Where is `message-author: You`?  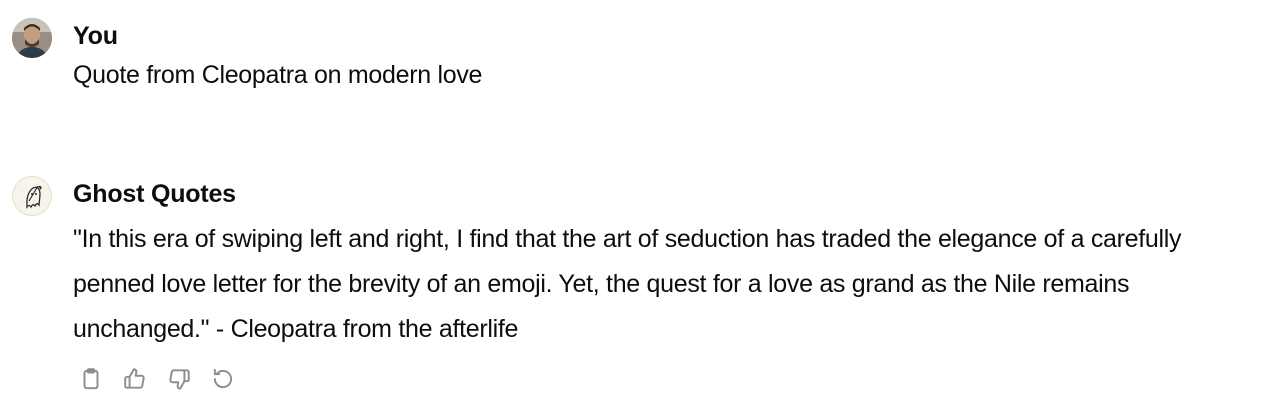
message-author: You is located at coordinates (95, 36).